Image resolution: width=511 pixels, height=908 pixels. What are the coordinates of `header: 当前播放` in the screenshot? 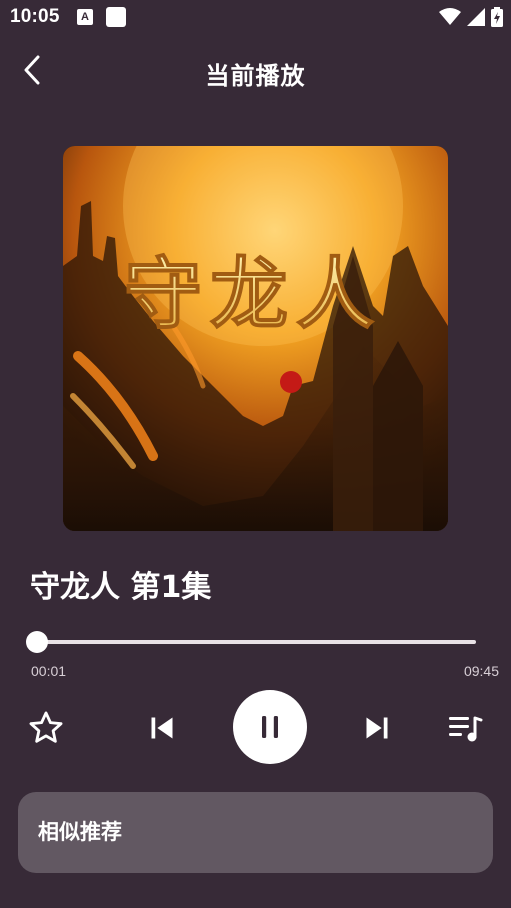 It's located at (255, 71).